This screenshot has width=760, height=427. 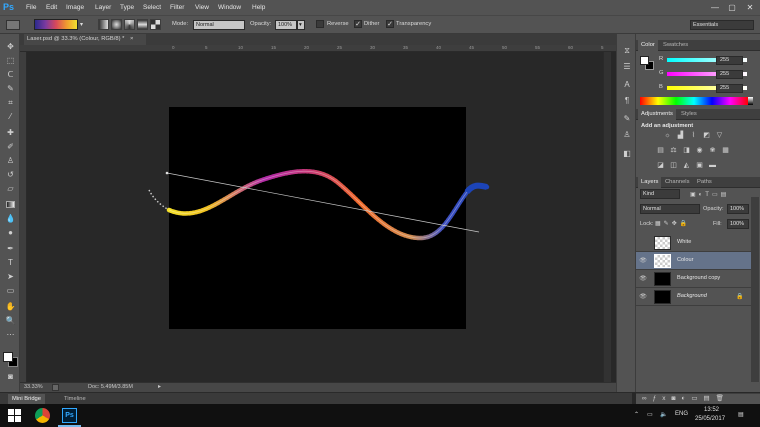 I want to click on quick-select-tool-icon: ✎, so click(x=10, y=89).